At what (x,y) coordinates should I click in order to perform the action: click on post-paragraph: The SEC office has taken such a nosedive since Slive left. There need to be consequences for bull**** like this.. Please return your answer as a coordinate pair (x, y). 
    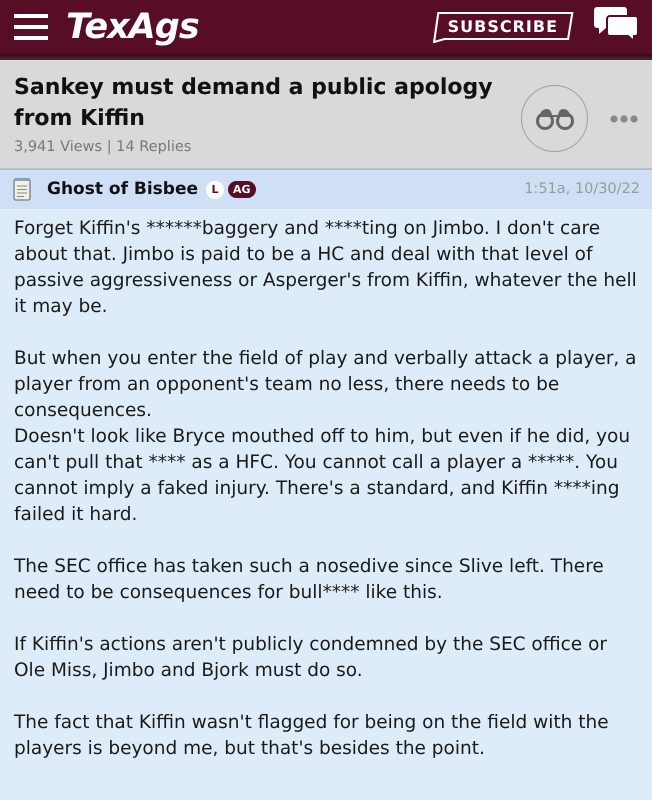
    Looking at the image, I should click on (309, 580).